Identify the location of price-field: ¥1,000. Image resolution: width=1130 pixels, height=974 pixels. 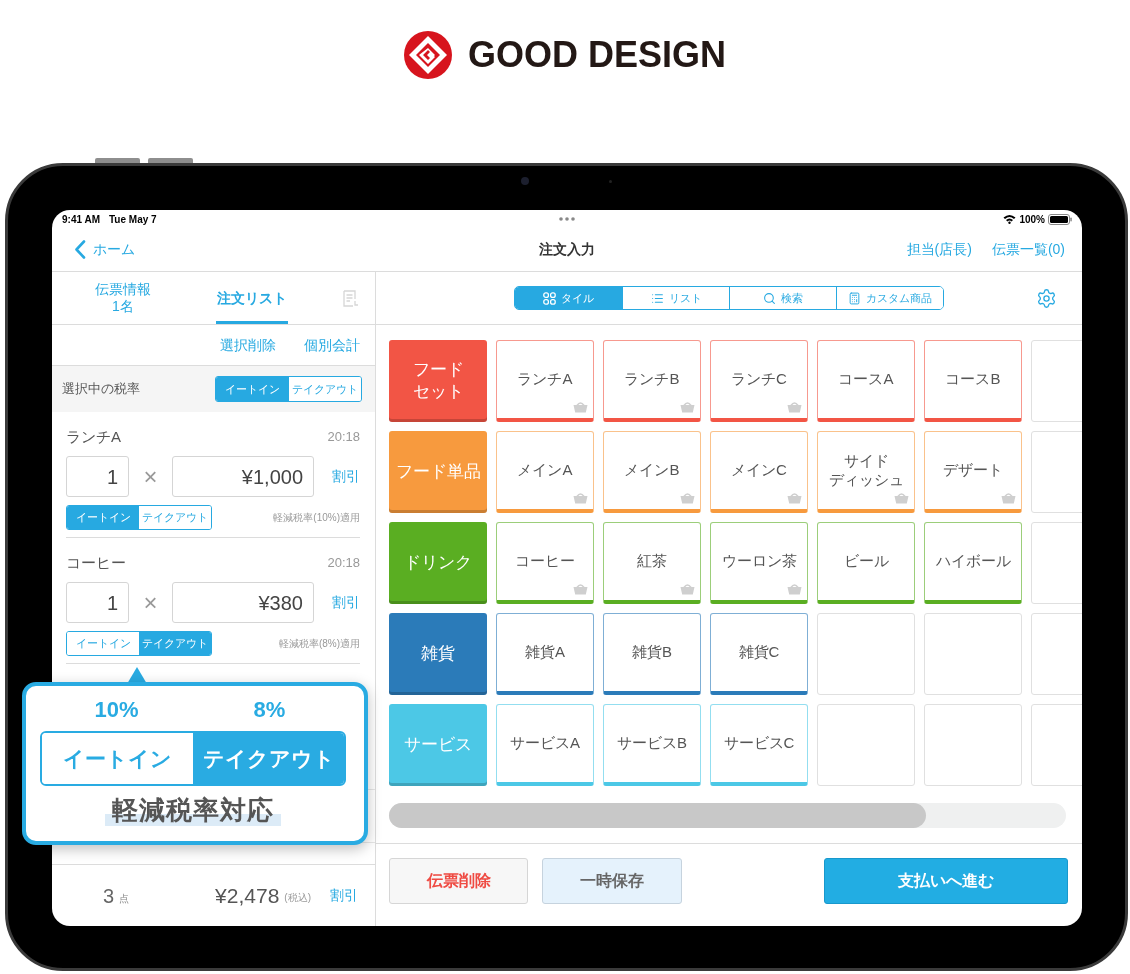
(243, 476).